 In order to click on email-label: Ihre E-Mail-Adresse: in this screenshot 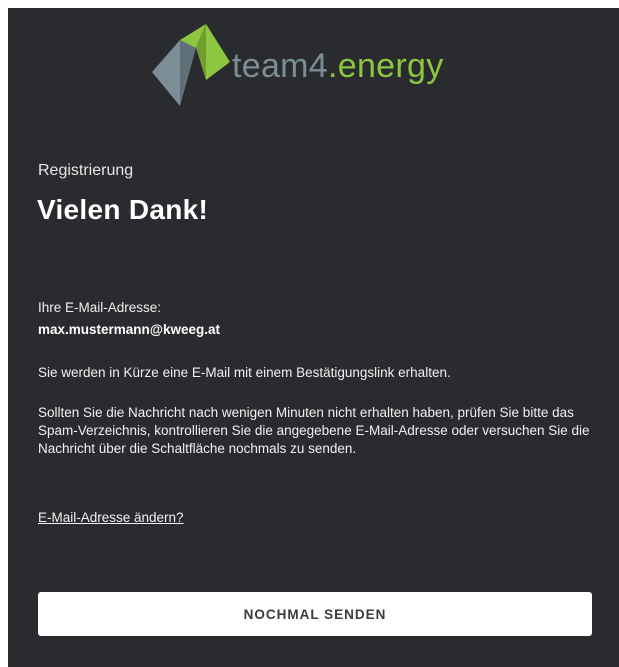, I will do `click(100, 307)`.